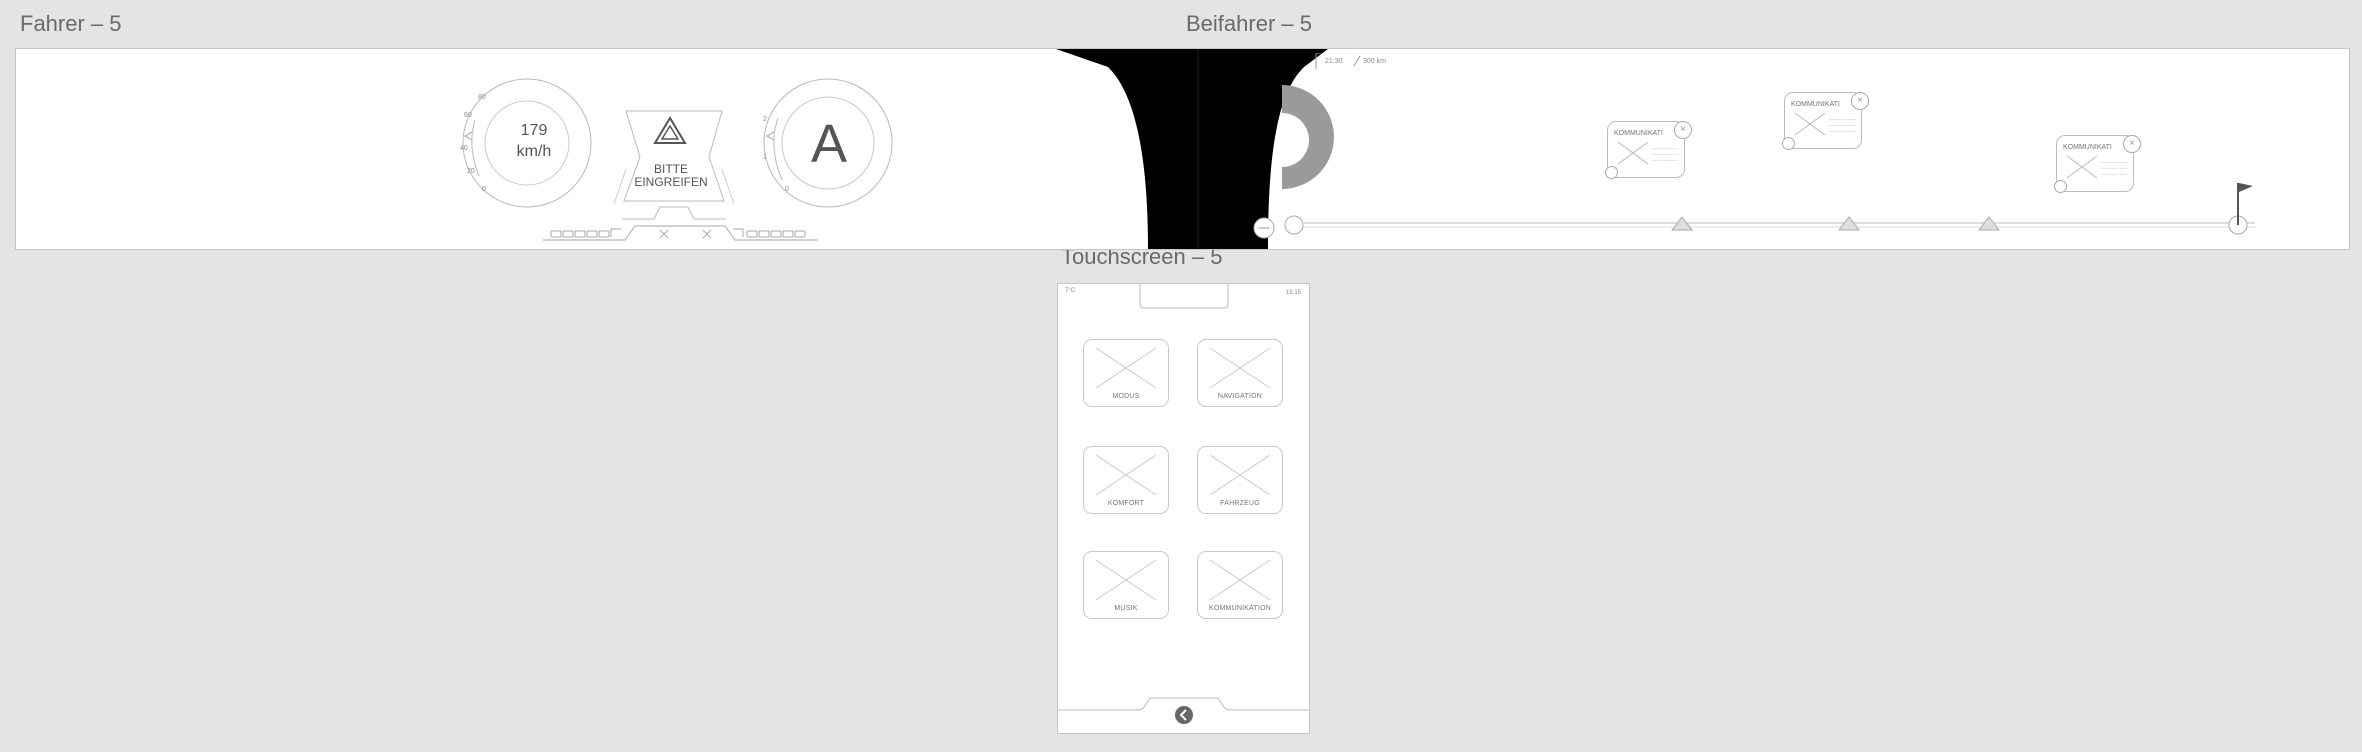 This screenshot has height=752, width=2362. I want to click on artboard-title-beifahrer: Beifahrer – 5, so click(1249, 23).